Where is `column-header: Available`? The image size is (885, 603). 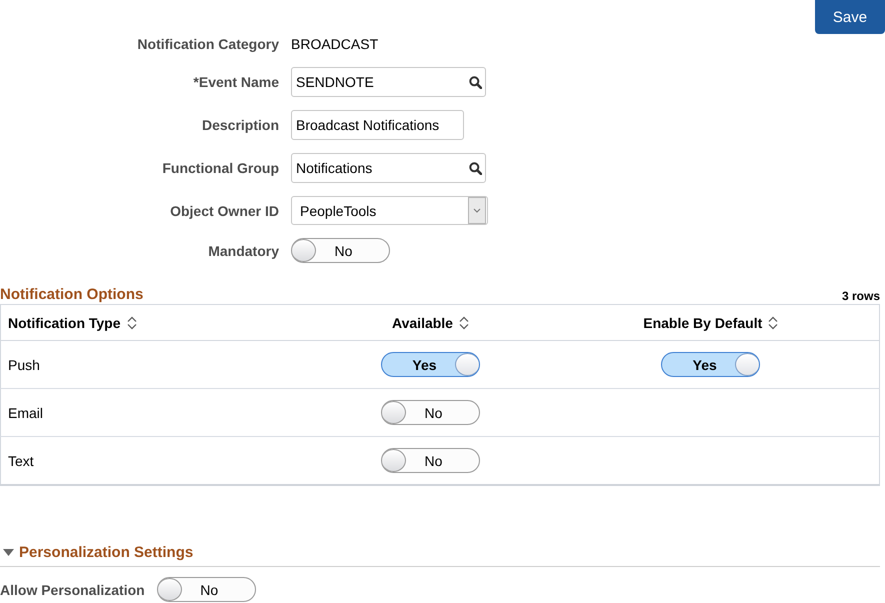
column-header: Available is located at coordinates (430, 322).